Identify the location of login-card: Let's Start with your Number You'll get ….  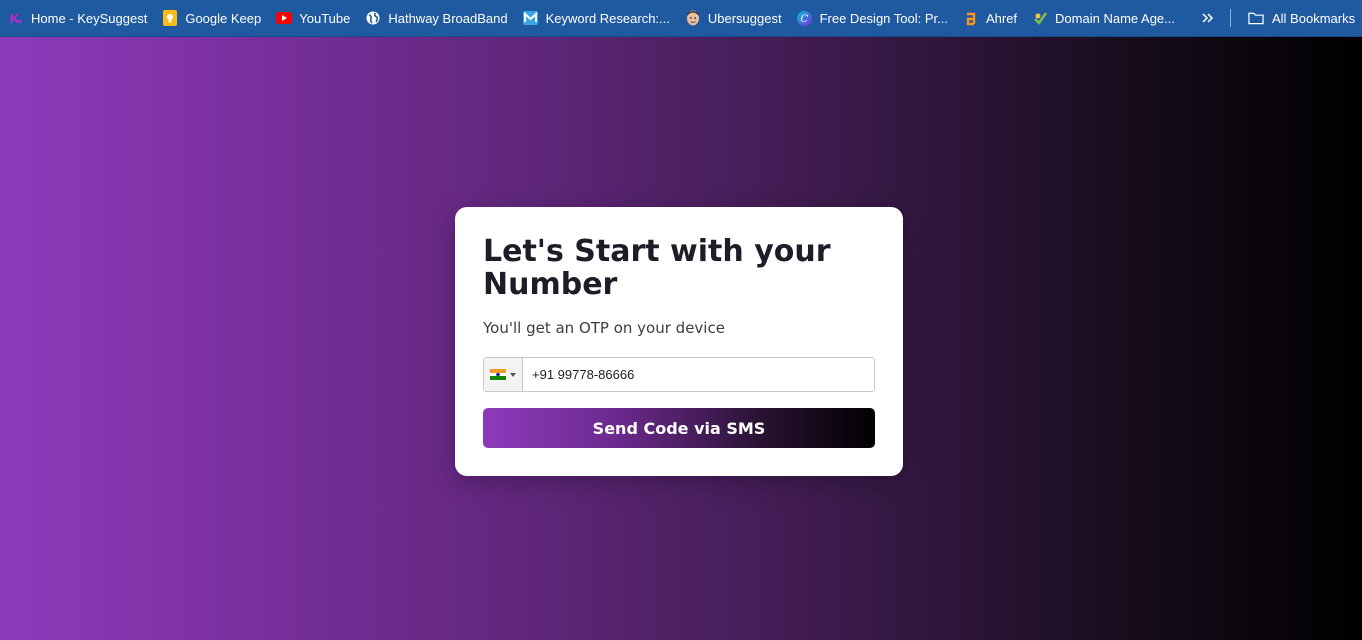
(679, 341).